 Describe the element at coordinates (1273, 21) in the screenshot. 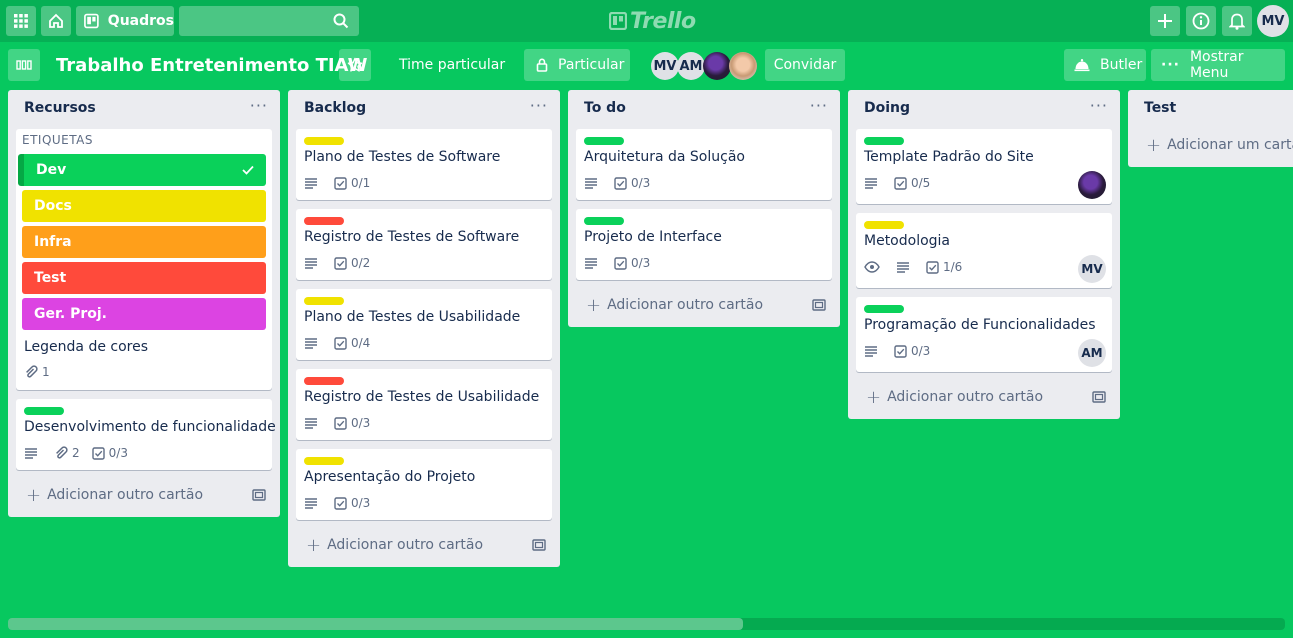

I see `user-avatar: MV` at that location.